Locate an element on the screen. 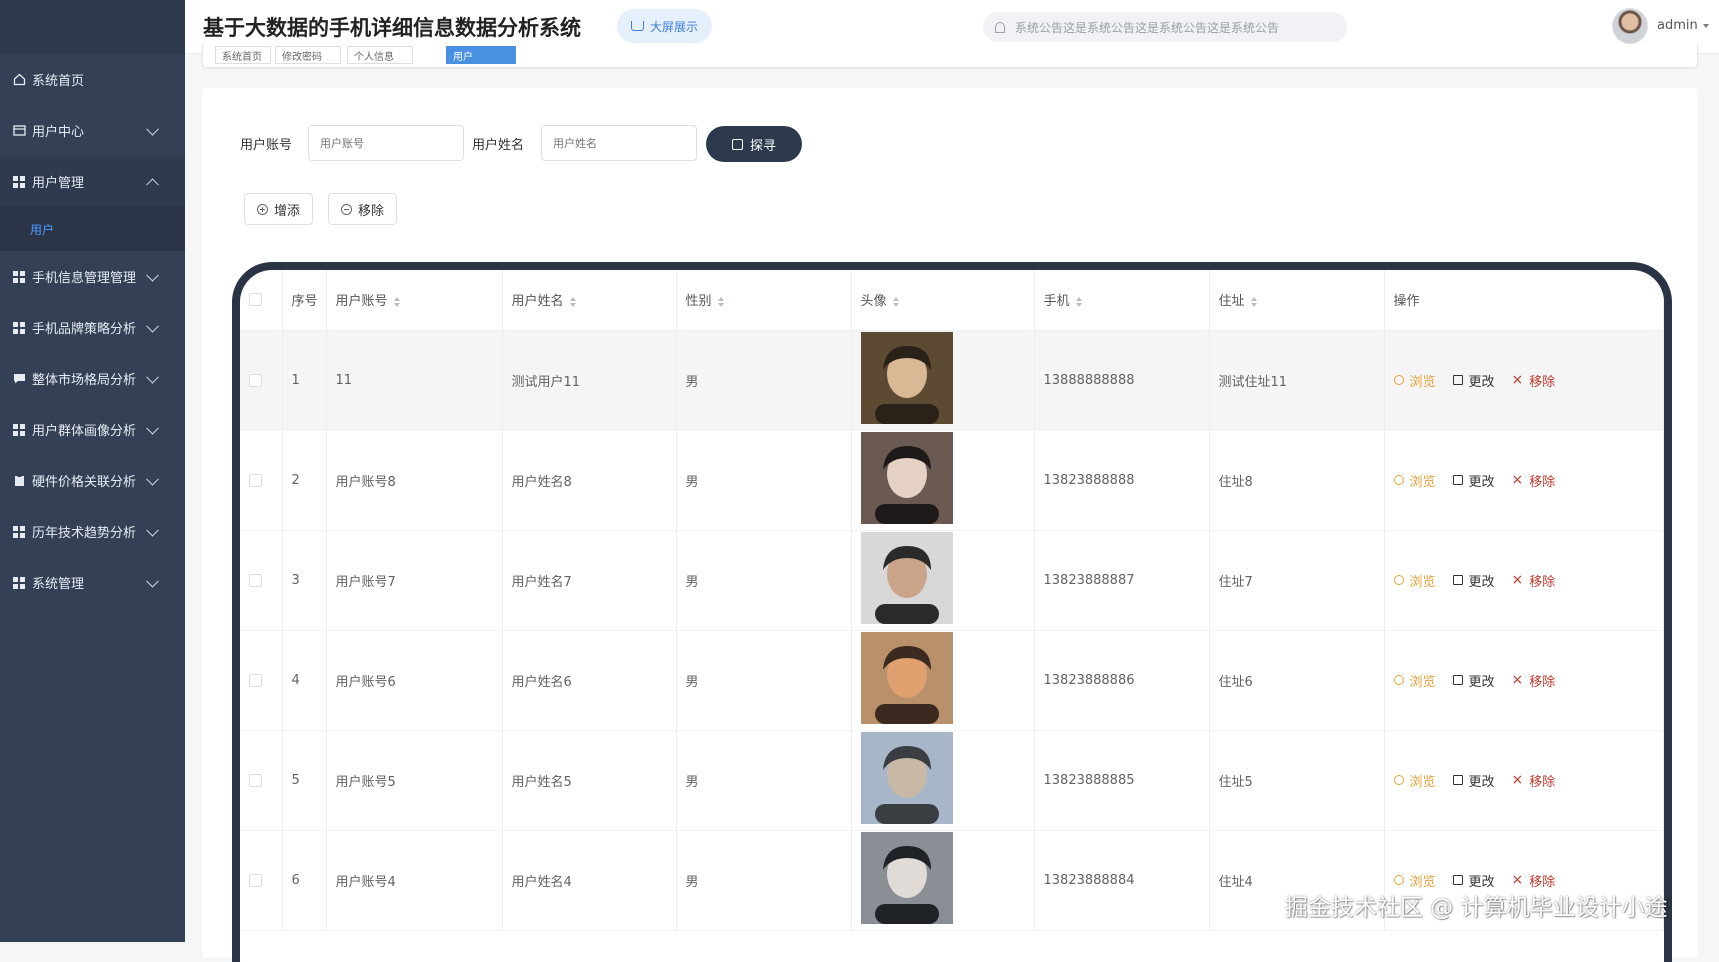 The image size is (1719, 962). account-label: 用户账号 is located at coordinates (266, 145).